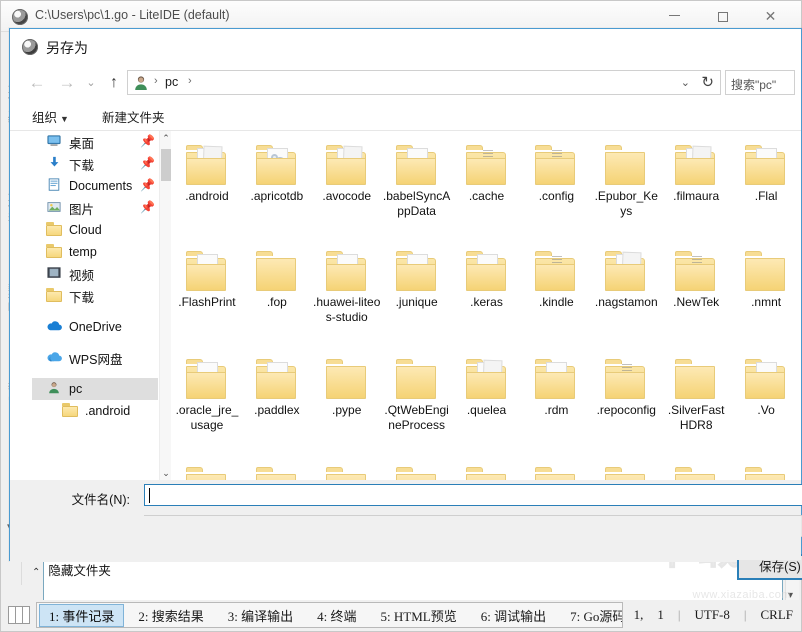 The width and height of the screenshot is (802, 632). I want to click on file-item: .filmaura, so click(696, 185).